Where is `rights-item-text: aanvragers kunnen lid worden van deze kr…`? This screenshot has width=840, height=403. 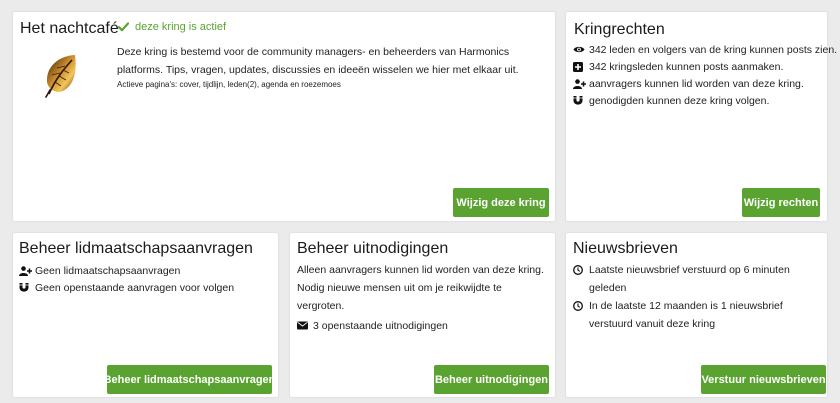 rights-item-text: aanvragers kunnen lid worden van deze kr… is located at coordinates (696, 83).